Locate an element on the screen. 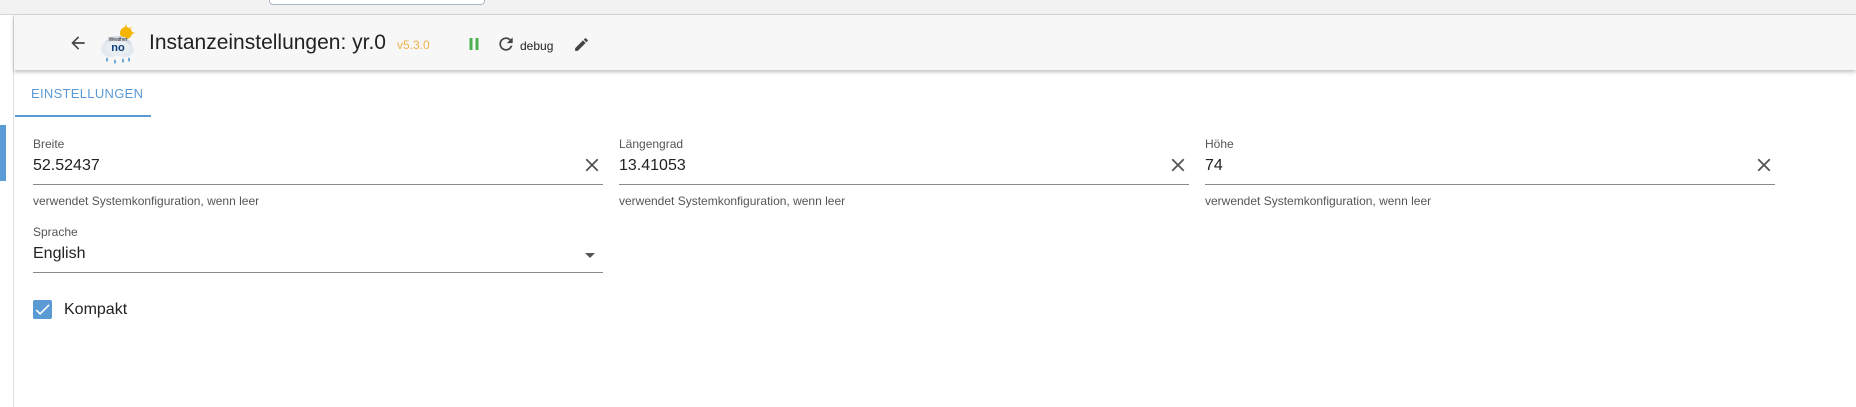 This screenshot has width=1856, height=407. top-search-box is located at coordinates (377, 2).